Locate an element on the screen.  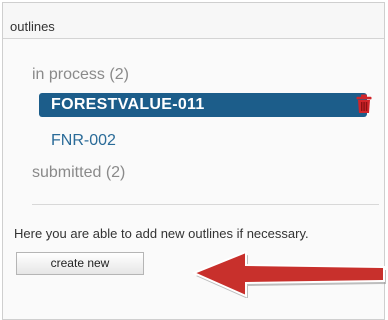
panel-title: outlines is located at coordinates (32, 26).